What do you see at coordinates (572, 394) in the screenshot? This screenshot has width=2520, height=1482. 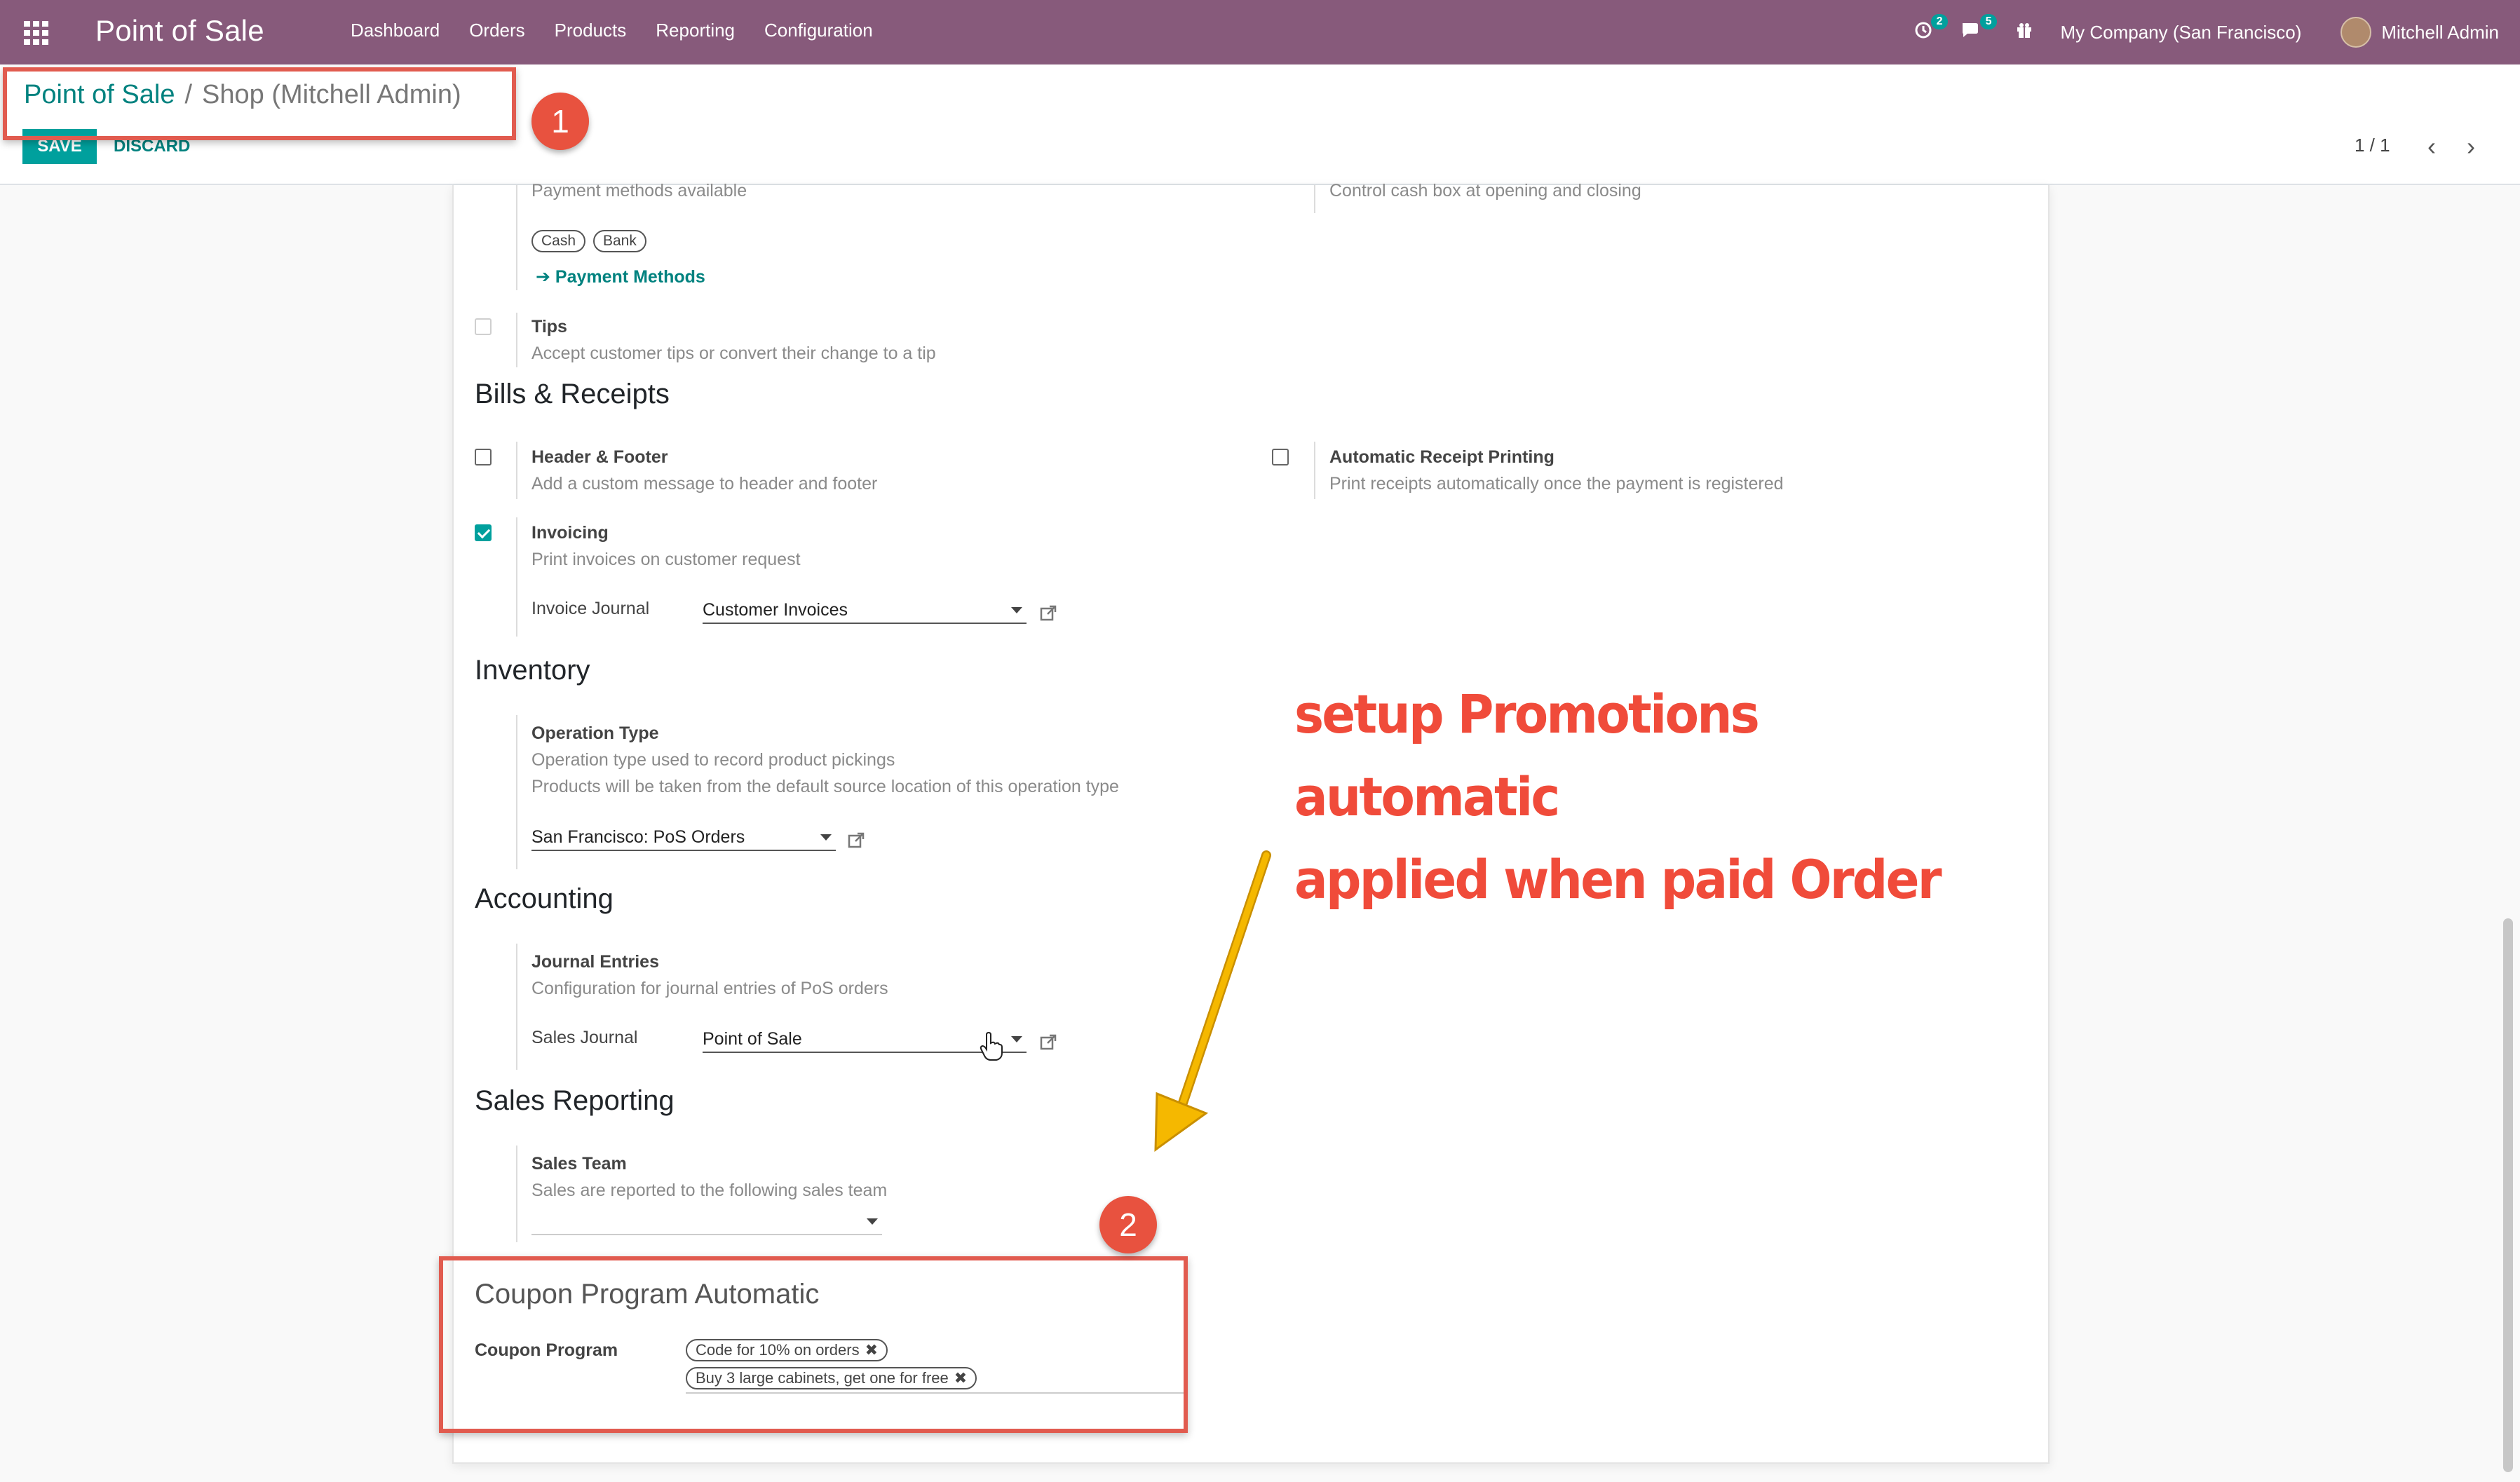 I see `section-title-bills-receipts: Bills & Receipts` at bounding box center [572, 394].